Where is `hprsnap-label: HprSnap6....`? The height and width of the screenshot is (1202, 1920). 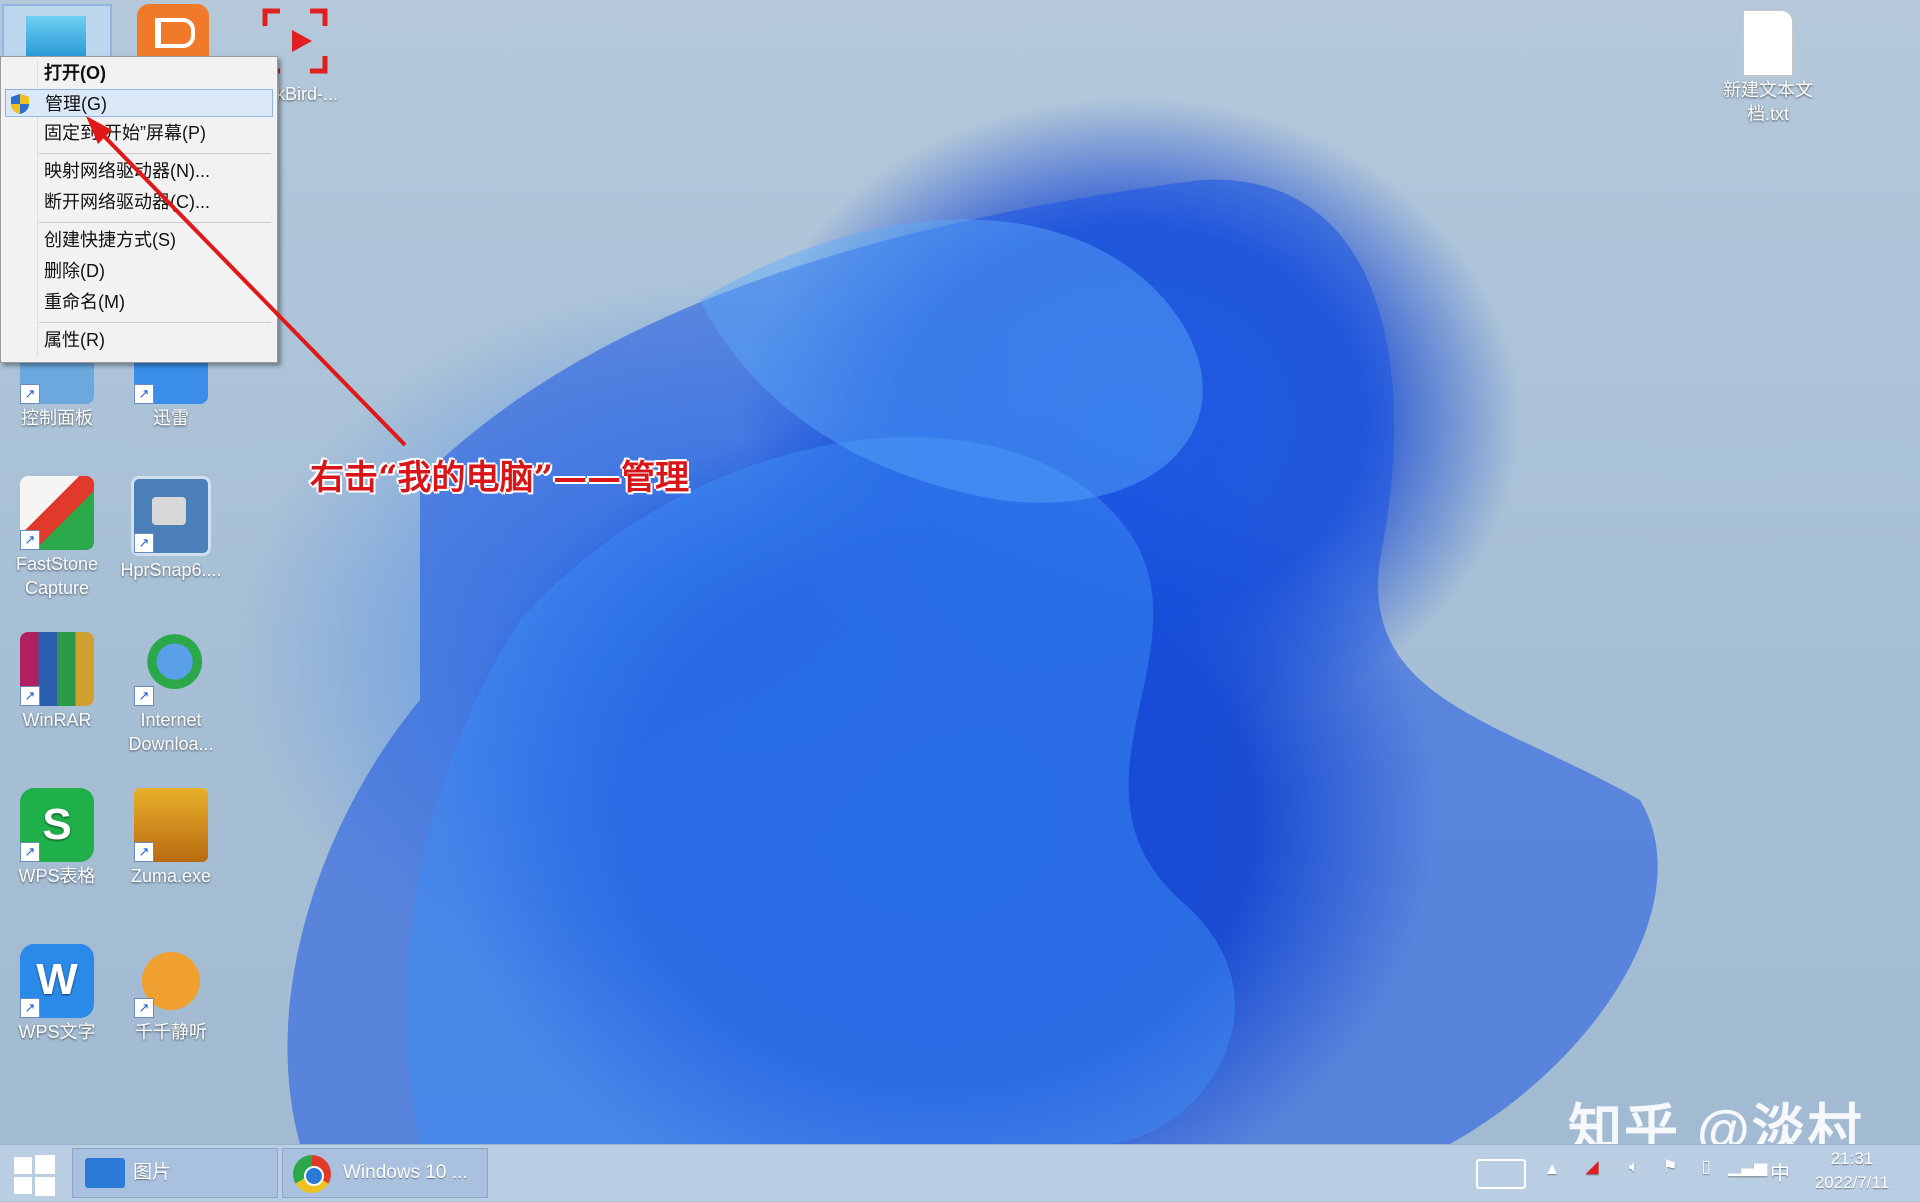 hprsnap-label: HprSnap6.... is located at coordinates (171, 570).